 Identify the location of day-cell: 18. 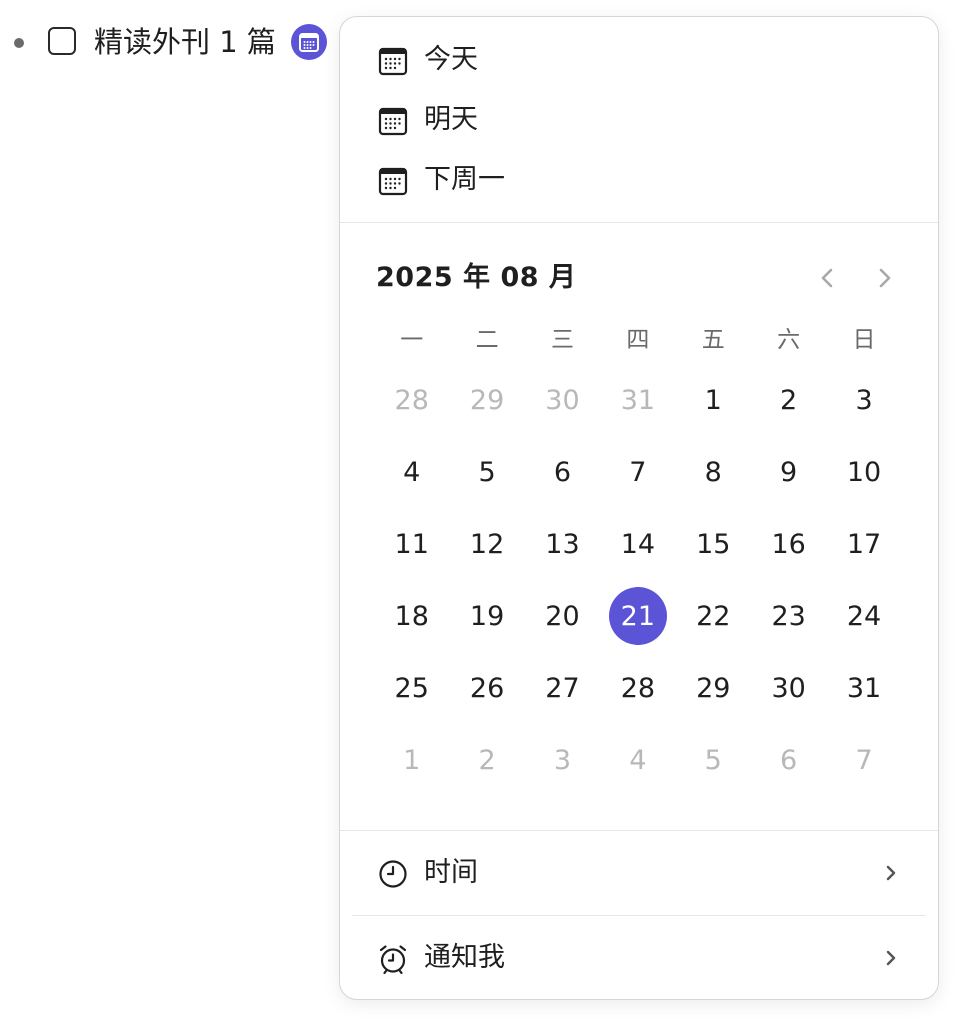
(411, 616).